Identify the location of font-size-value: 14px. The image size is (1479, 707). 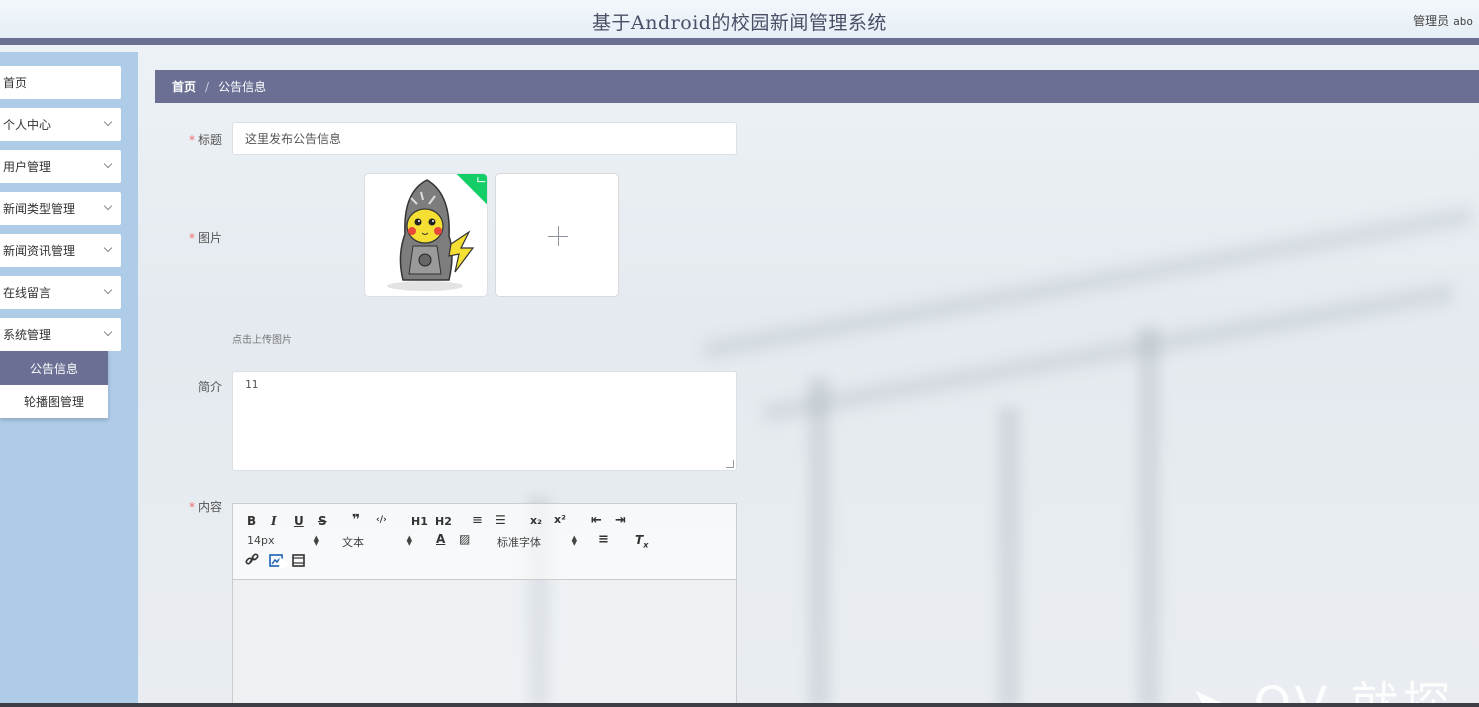
(261, 540).